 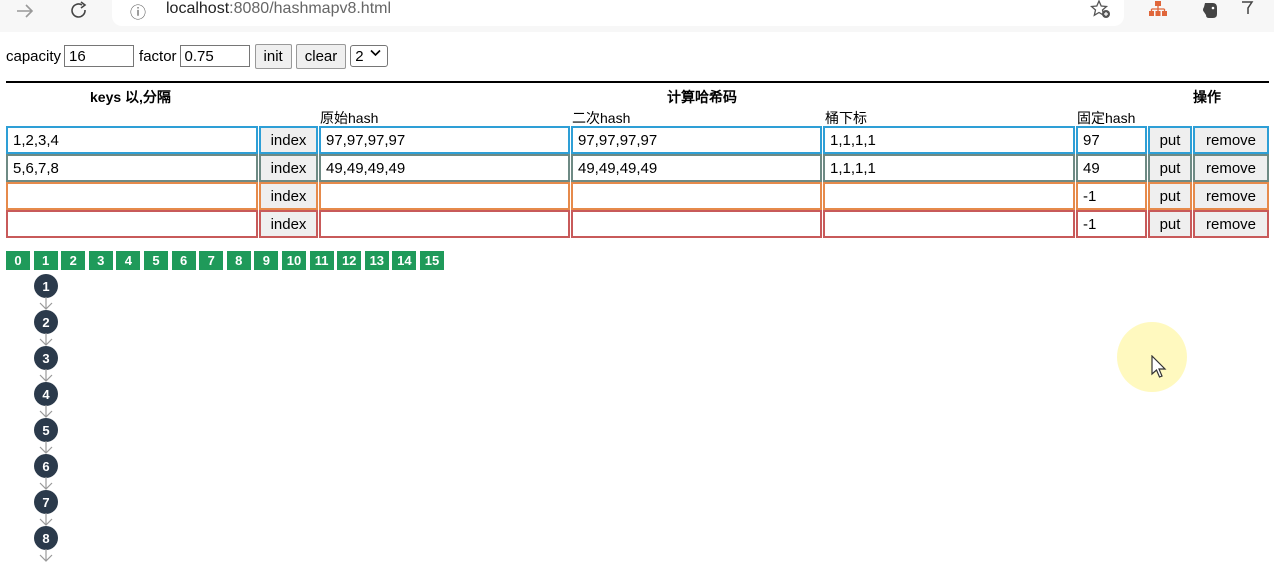 I want to click on bucket-12: 12, so click(x=349, y=260).